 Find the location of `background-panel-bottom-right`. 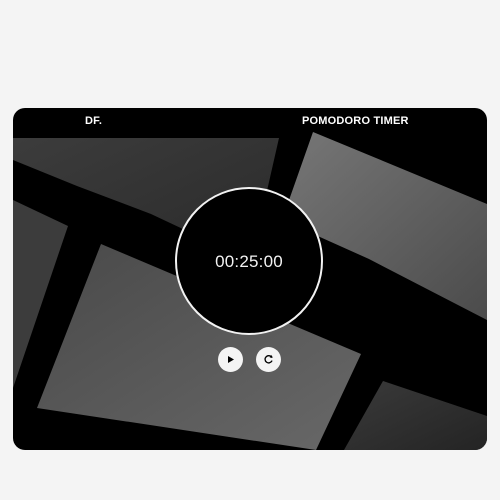

background-panel-bottom-right is located at coordinates (415, 415).